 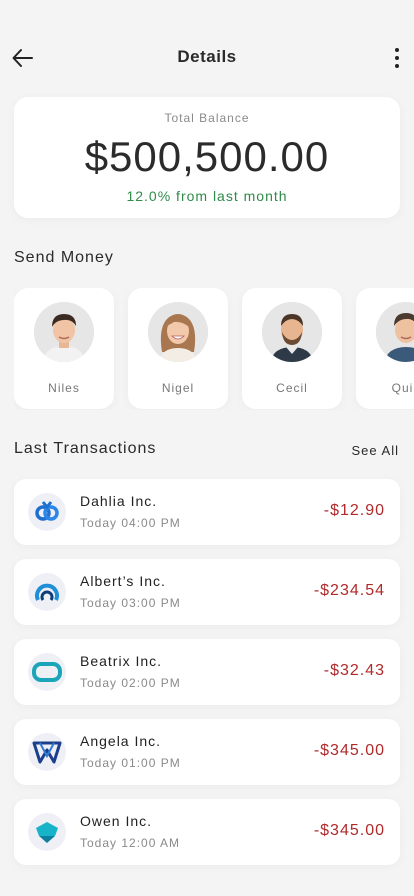 What do you see at coordinates (47, 672) in the screenshot?
I see `beatrix-logo-icon` at bounding box center [47, 672].